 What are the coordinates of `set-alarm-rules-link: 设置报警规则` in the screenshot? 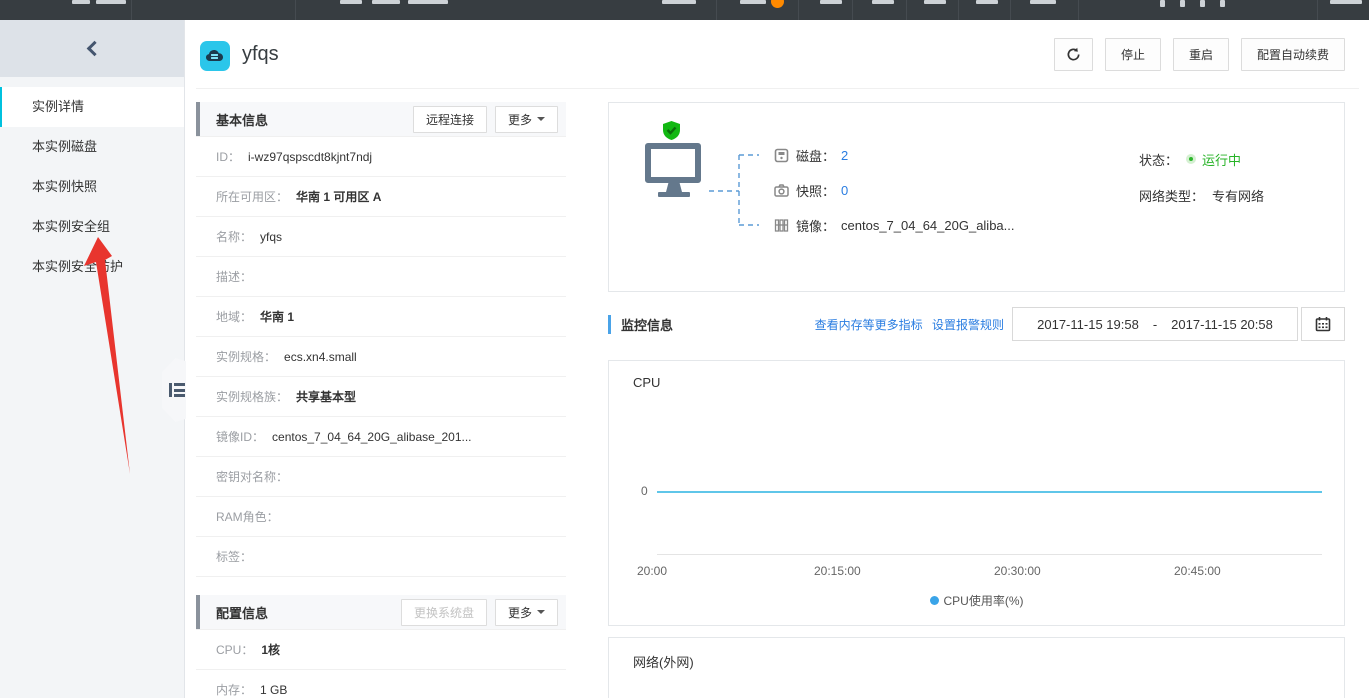 It's located at (968, 325).